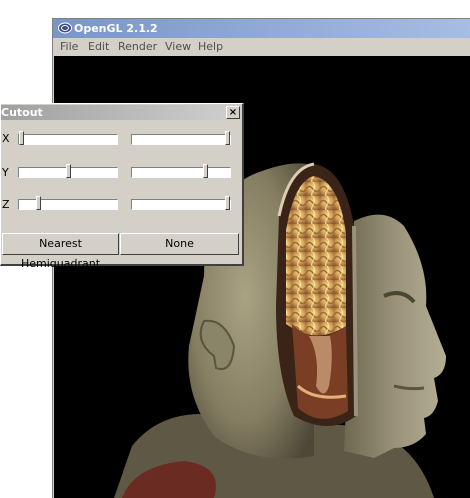 The height and width of the screenshot is (498, 470). Describe the element at coordinates (6, 138) in the screenshot. I see `axis-label-x: X` at that location.